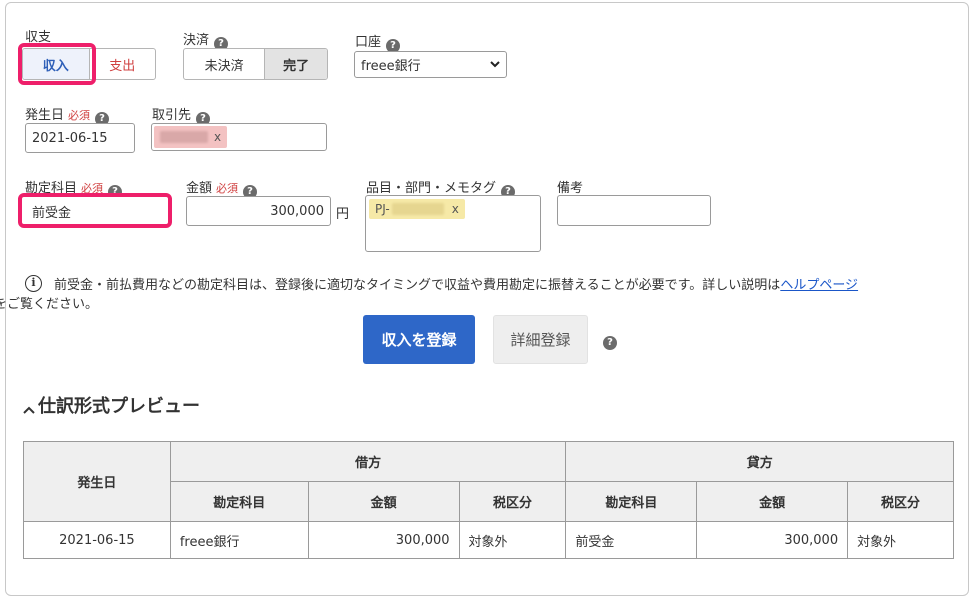 The image size is (976, 604). Describe the element at coordinates (759, 461) in the screenshot. I see `header-credit: 貸方` at that location.